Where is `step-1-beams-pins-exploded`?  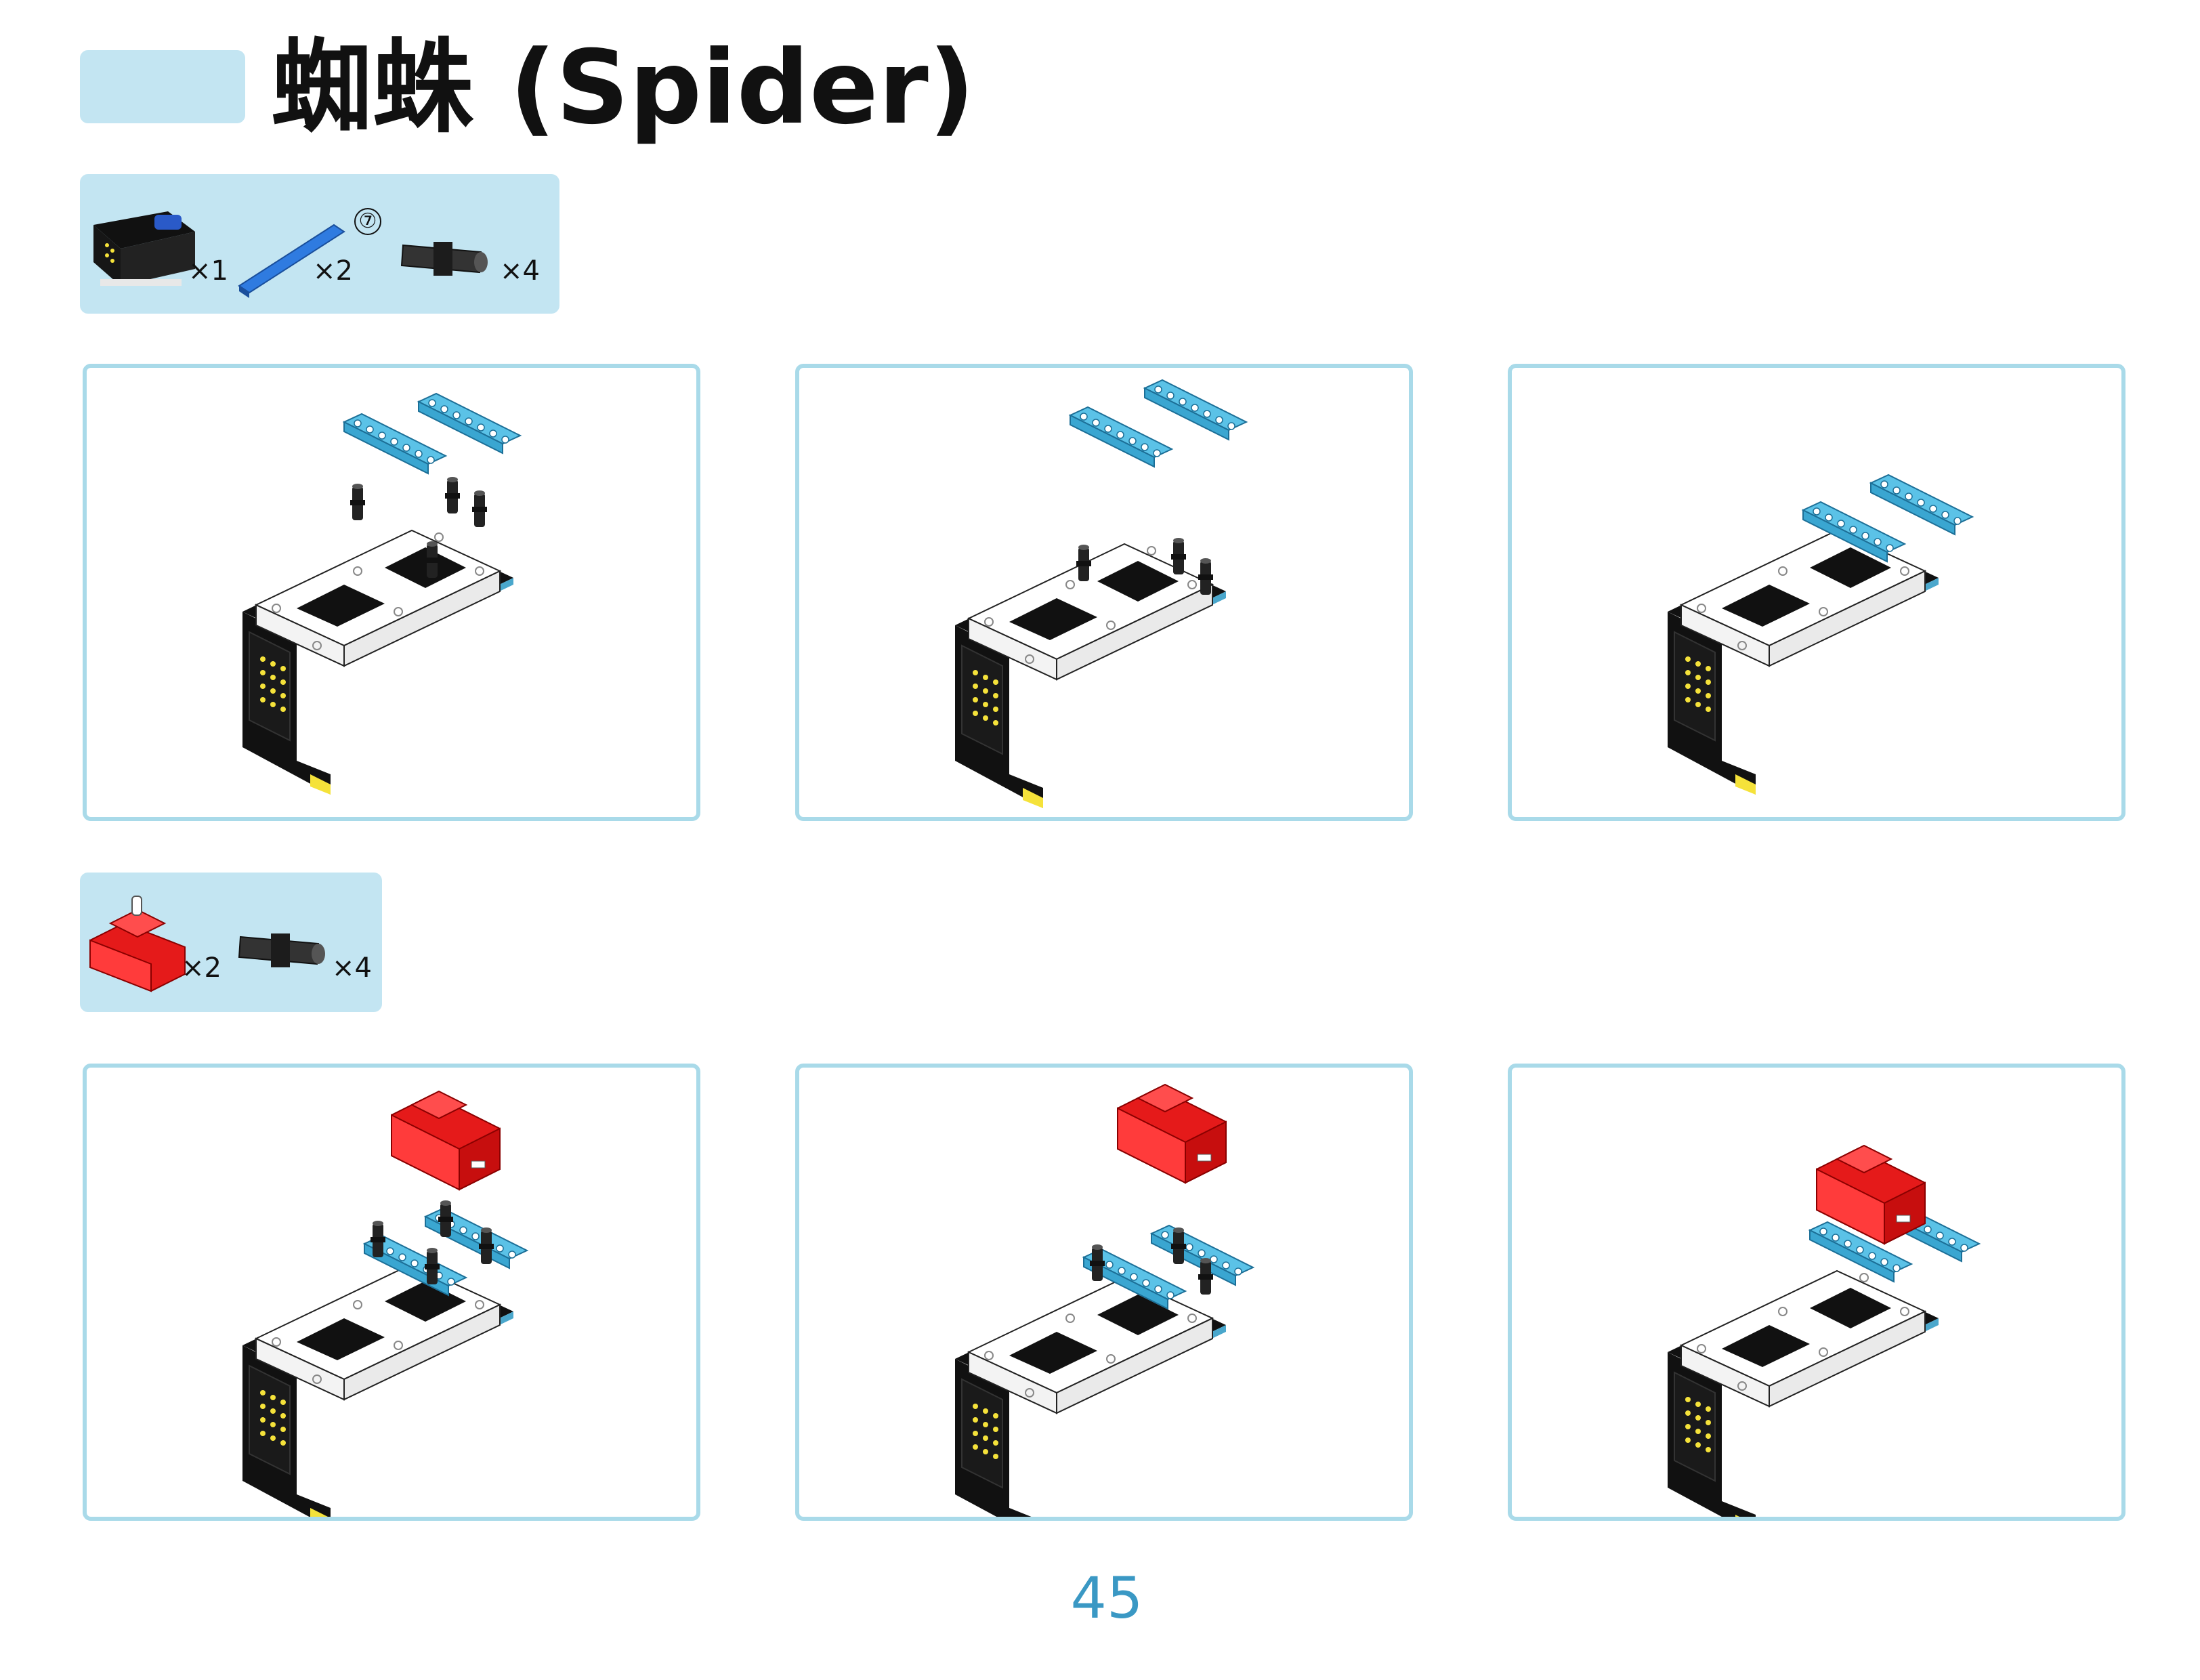
step-1-beams-pins-exploded is located at coordinates (381, 594).